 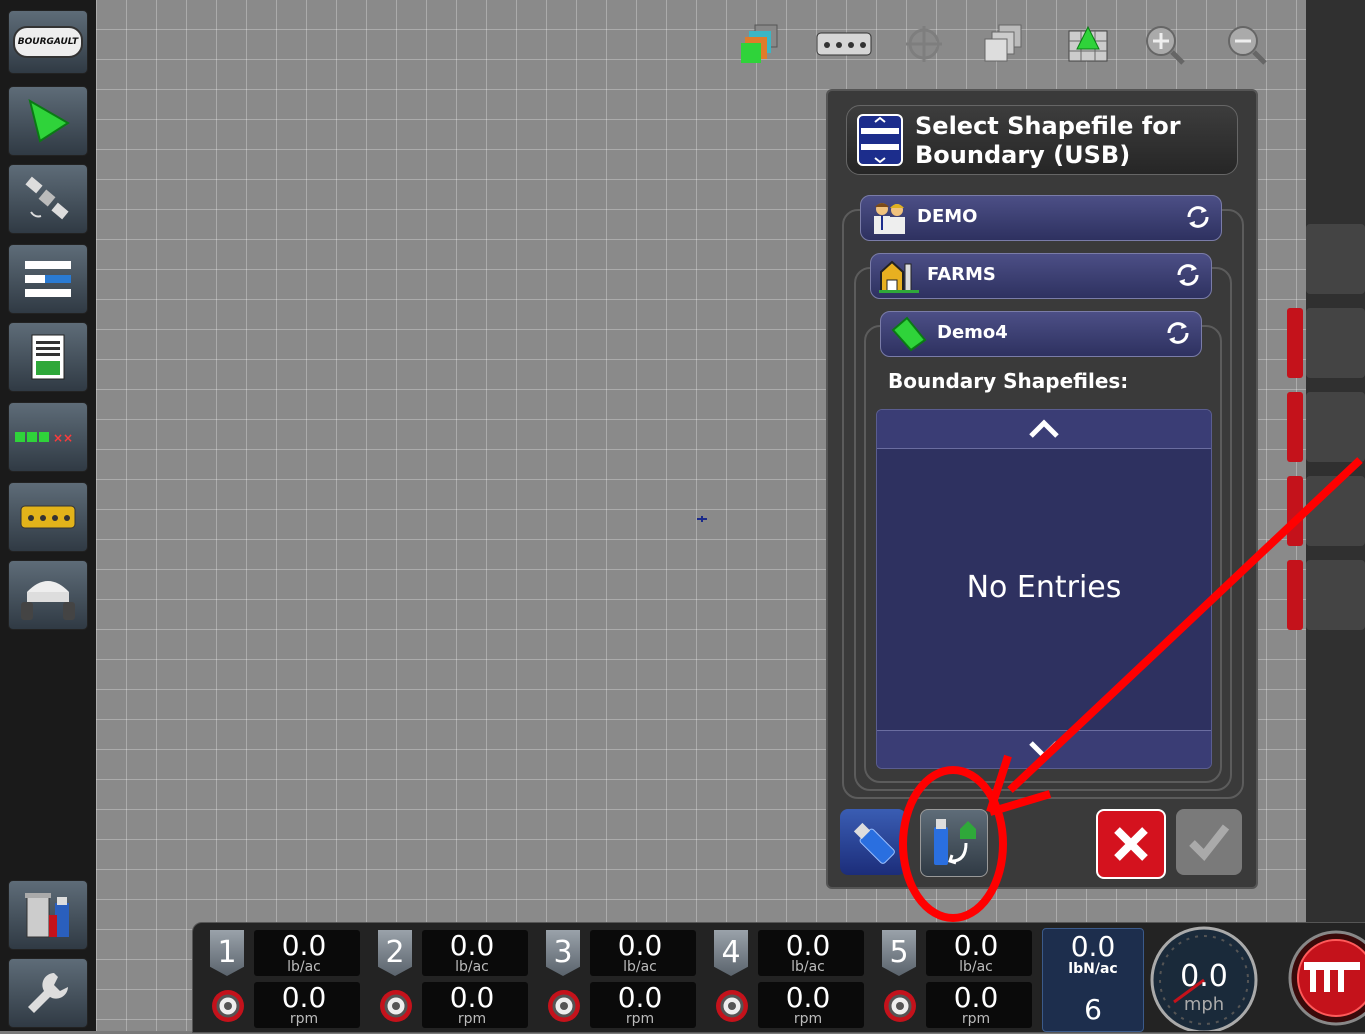 I want to click on barn-icon, so click(x=899, y=276).